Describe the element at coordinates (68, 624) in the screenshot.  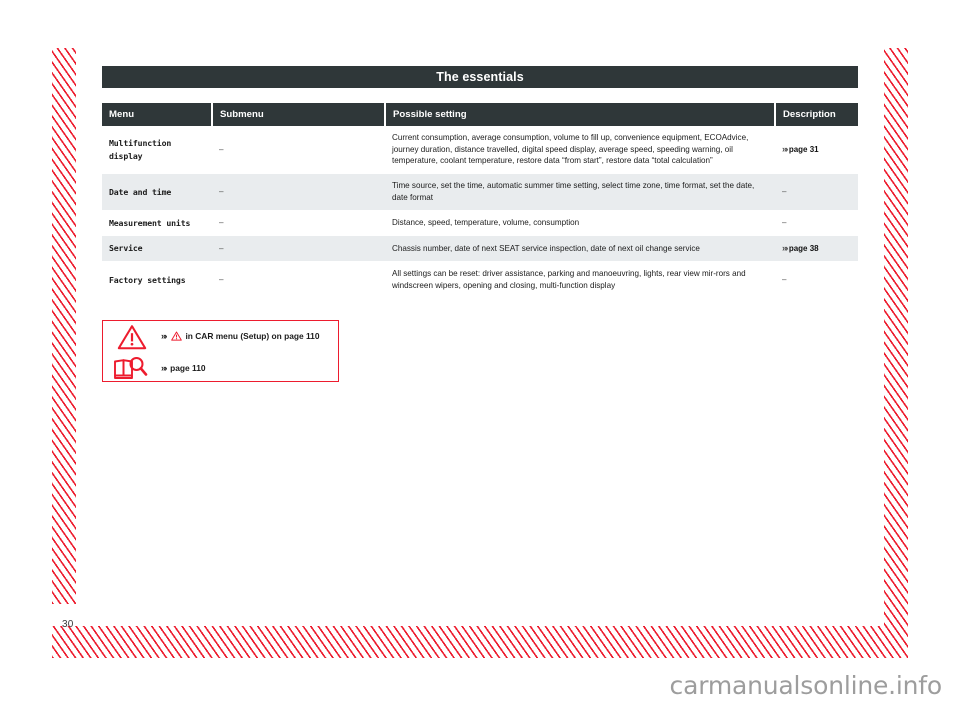
I see `page-number: 30` at that location.